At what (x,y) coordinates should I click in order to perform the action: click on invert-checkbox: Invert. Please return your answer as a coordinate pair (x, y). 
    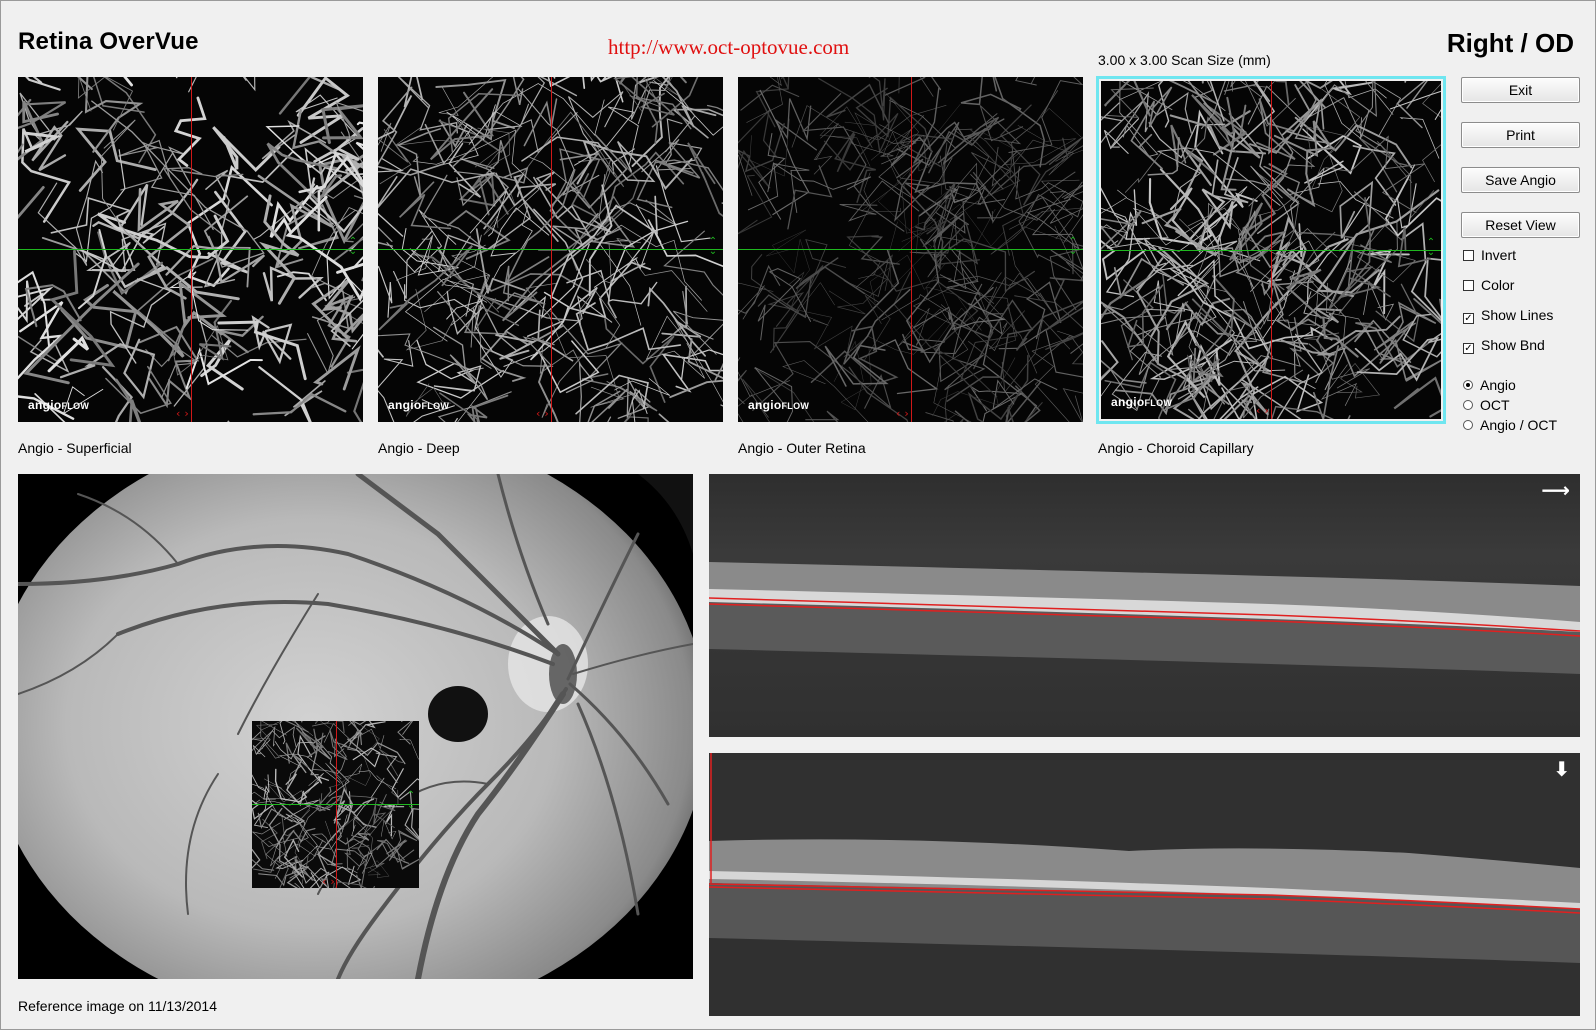
    Looking at the image, I should click on (1489, 255).